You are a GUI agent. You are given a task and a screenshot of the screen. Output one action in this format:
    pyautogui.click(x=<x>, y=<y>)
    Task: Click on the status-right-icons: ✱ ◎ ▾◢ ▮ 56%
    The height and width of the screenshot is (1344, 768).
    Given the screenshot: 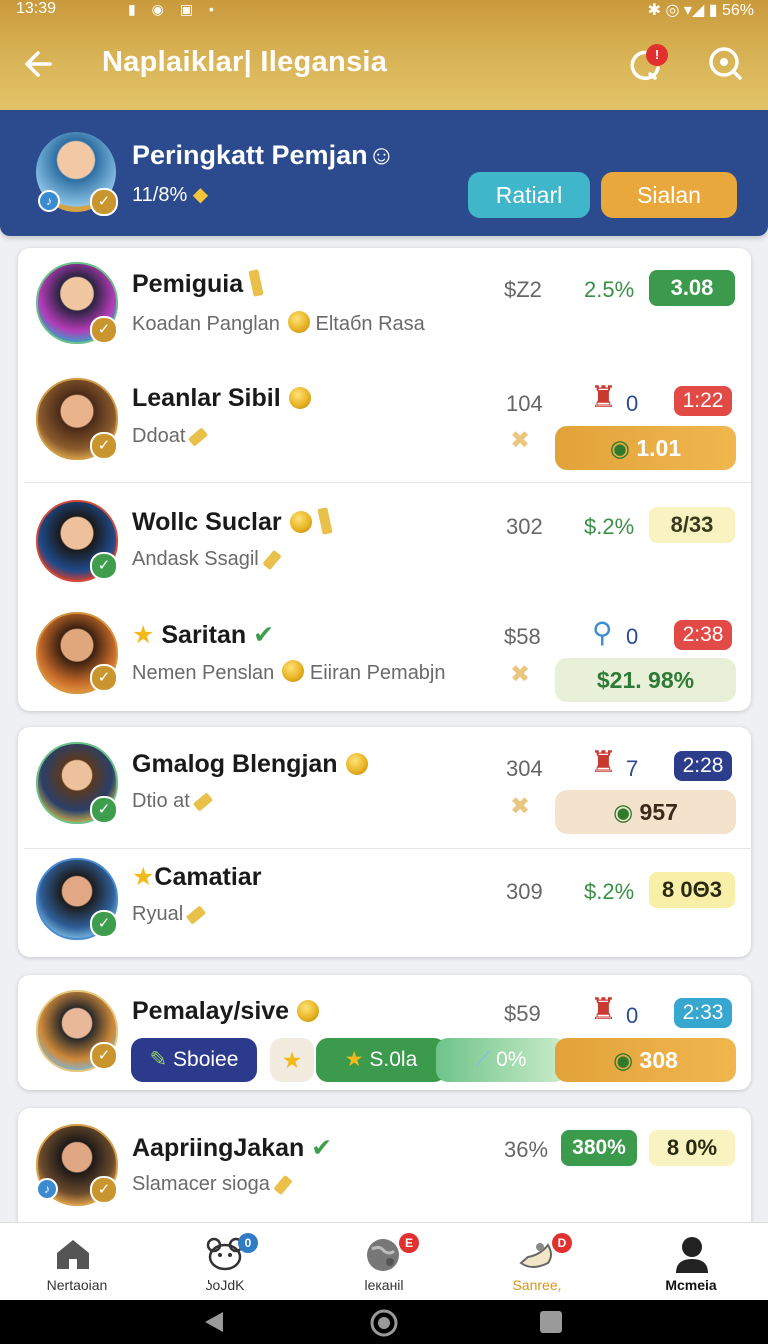 What is the action you would take?
    pyautogui.click(x=700, y=10)
    